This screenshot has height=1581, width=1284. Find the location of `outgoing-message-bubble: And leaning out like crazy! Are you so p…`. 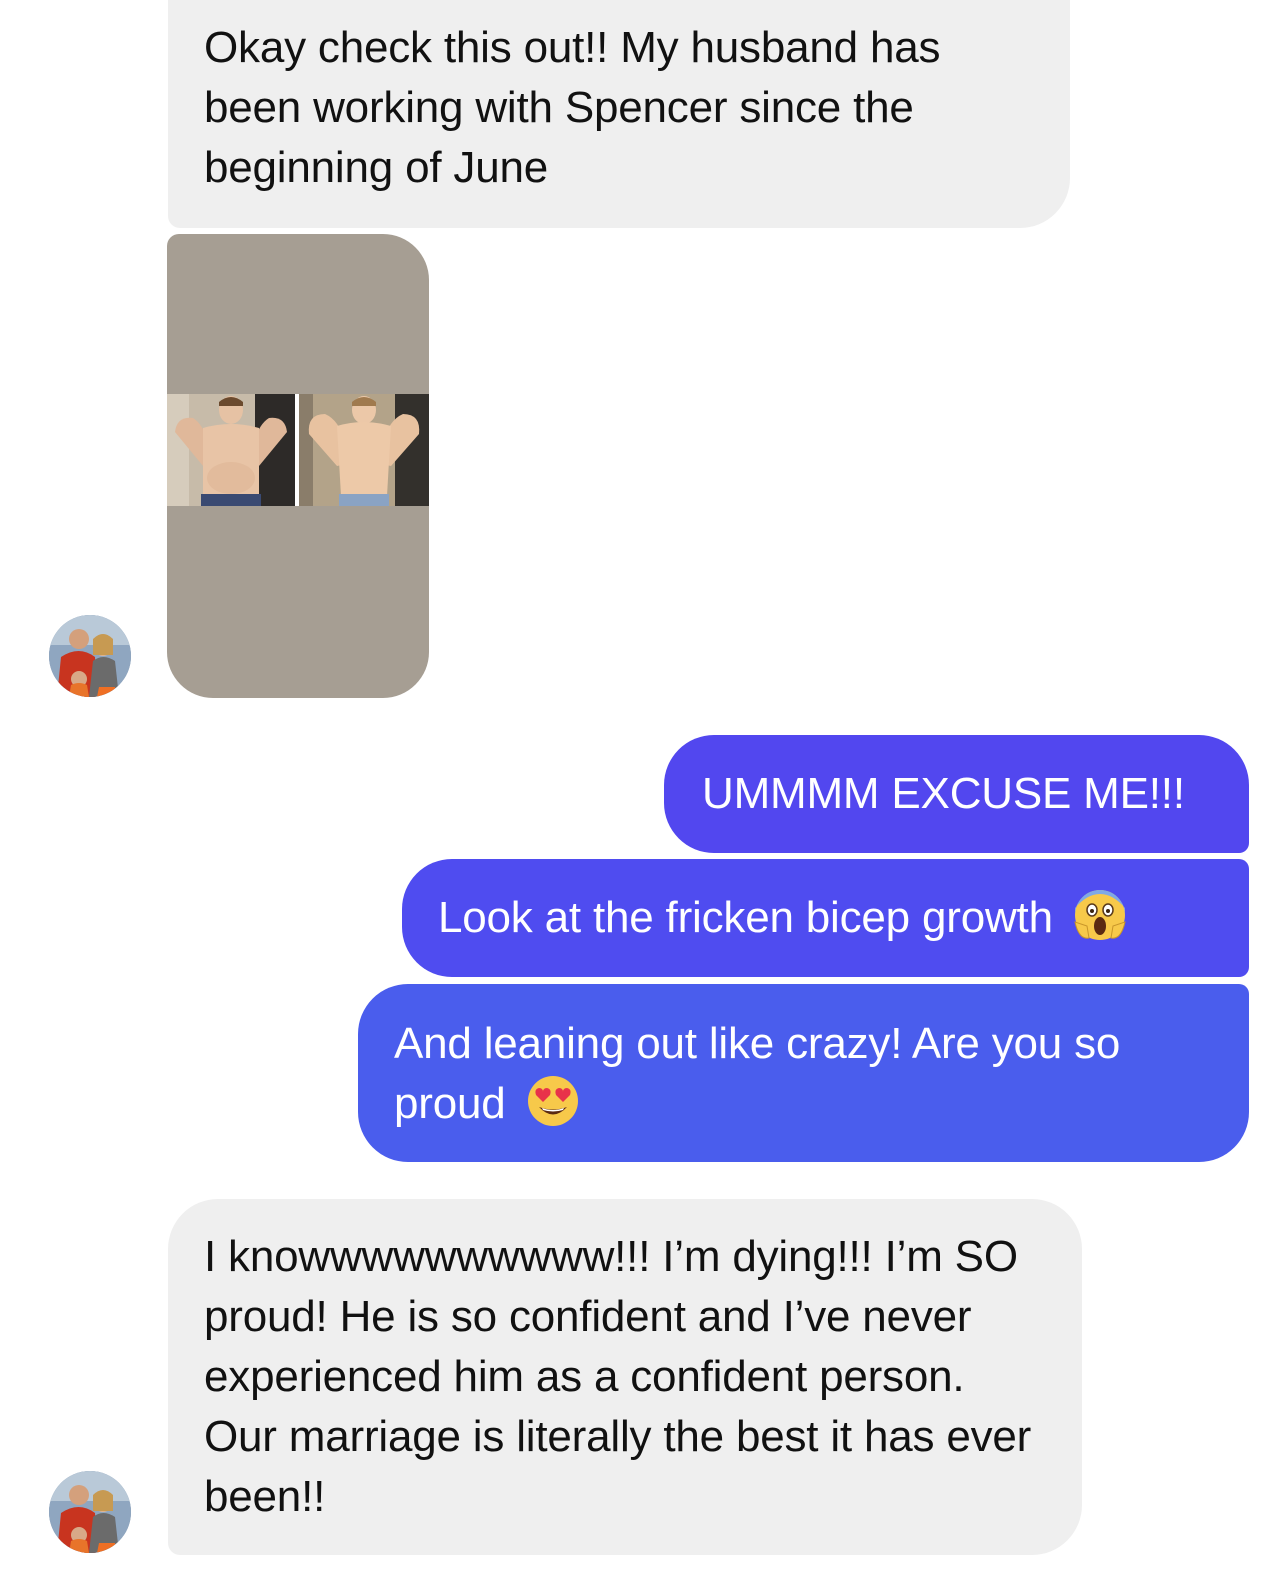

outgoing-message-bubble: And leaning out like crazy! Are you so p… is located at coordinates (803, 1073).